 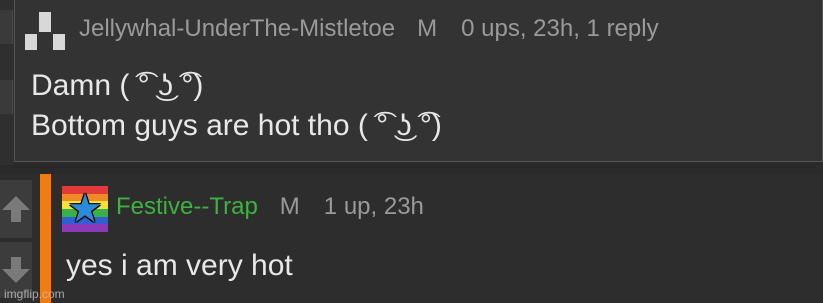 I want to click on comment-body: yes i am very hot, so click(x=179, y=265).